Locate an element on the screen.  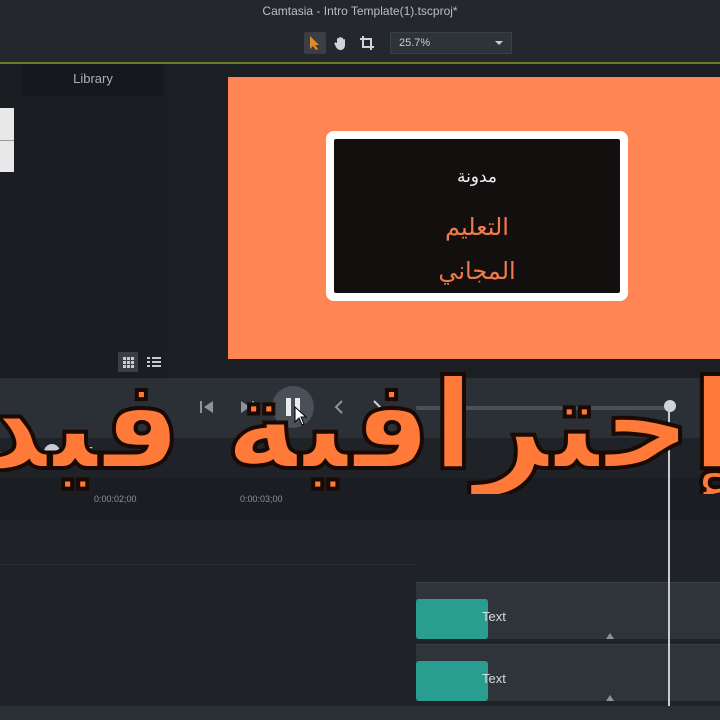
divider is located at coordinates (7, 140).